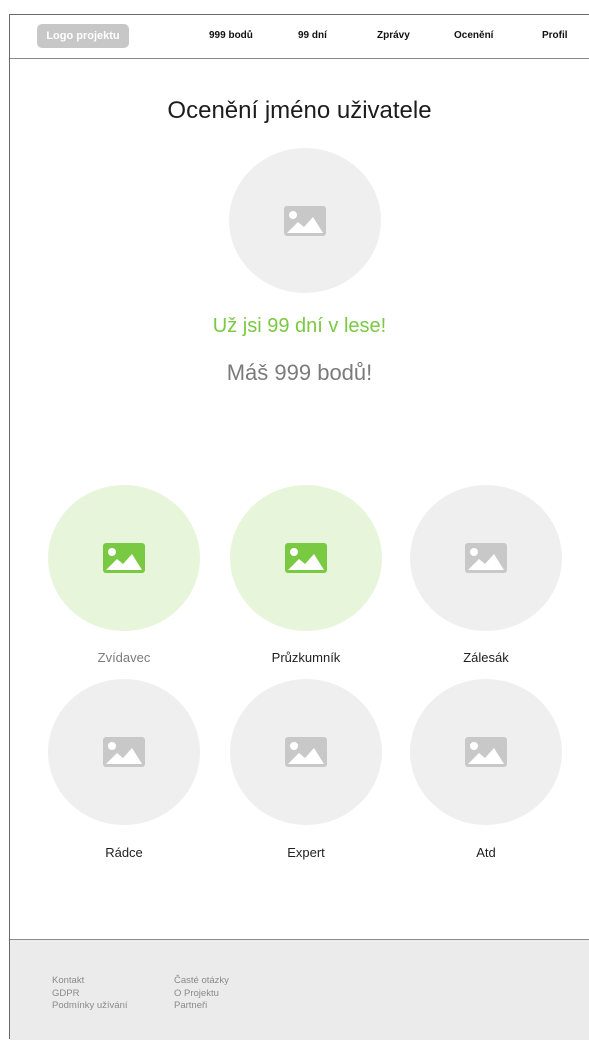  Describe the element at coordinates (312, 35) in the screenshot. I see `nav-days: 99 dní` at that location.